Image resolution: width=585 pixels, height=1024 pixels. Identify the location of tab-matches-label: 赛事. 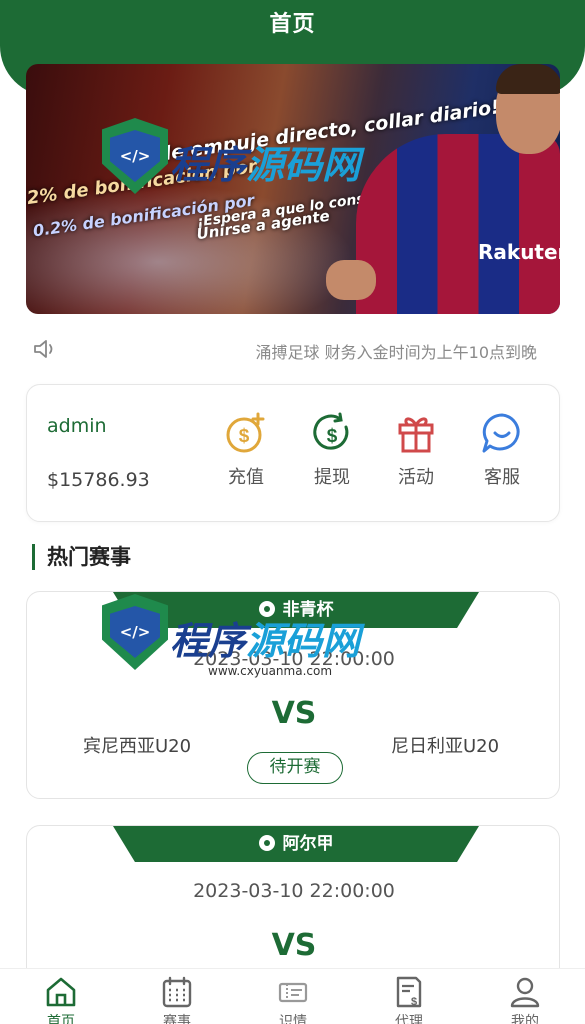
(177, 1019).